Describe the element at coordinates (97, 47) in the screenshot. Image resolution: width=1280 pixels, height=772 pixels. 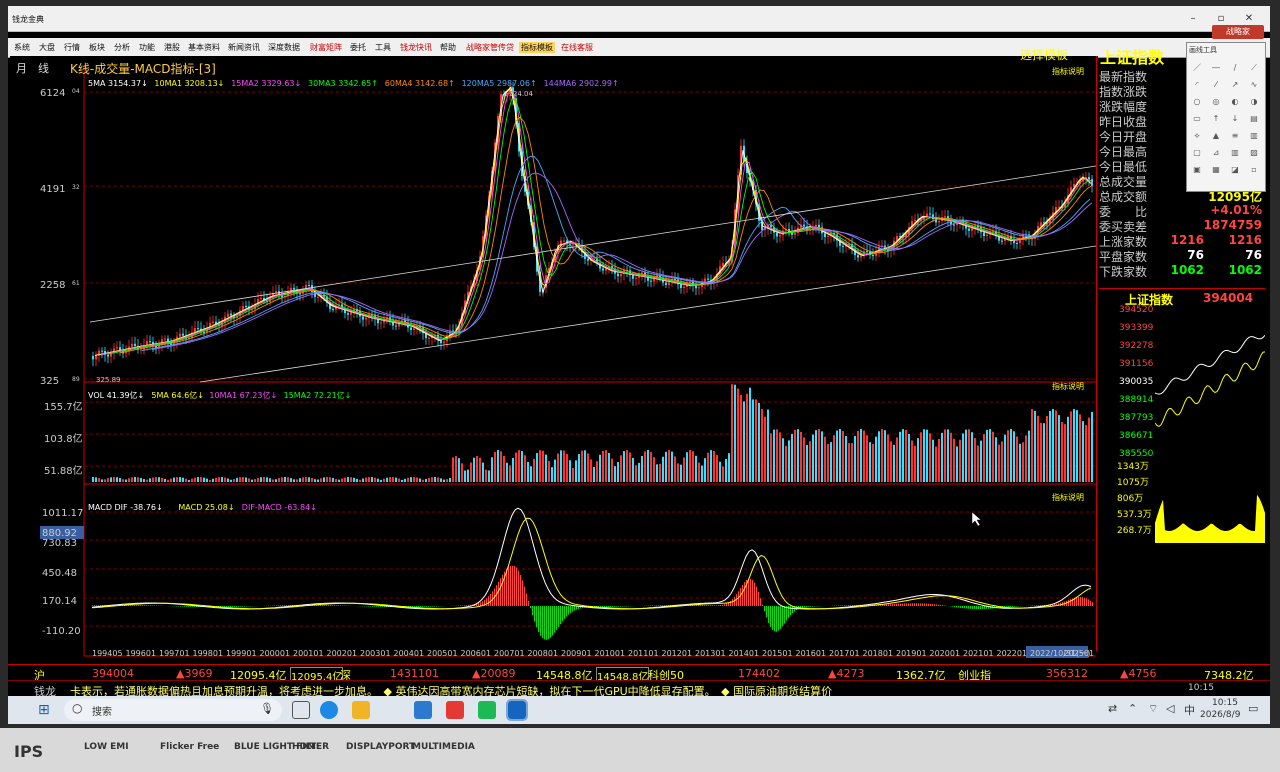
I see `menu-item-3: 板块` at that location.